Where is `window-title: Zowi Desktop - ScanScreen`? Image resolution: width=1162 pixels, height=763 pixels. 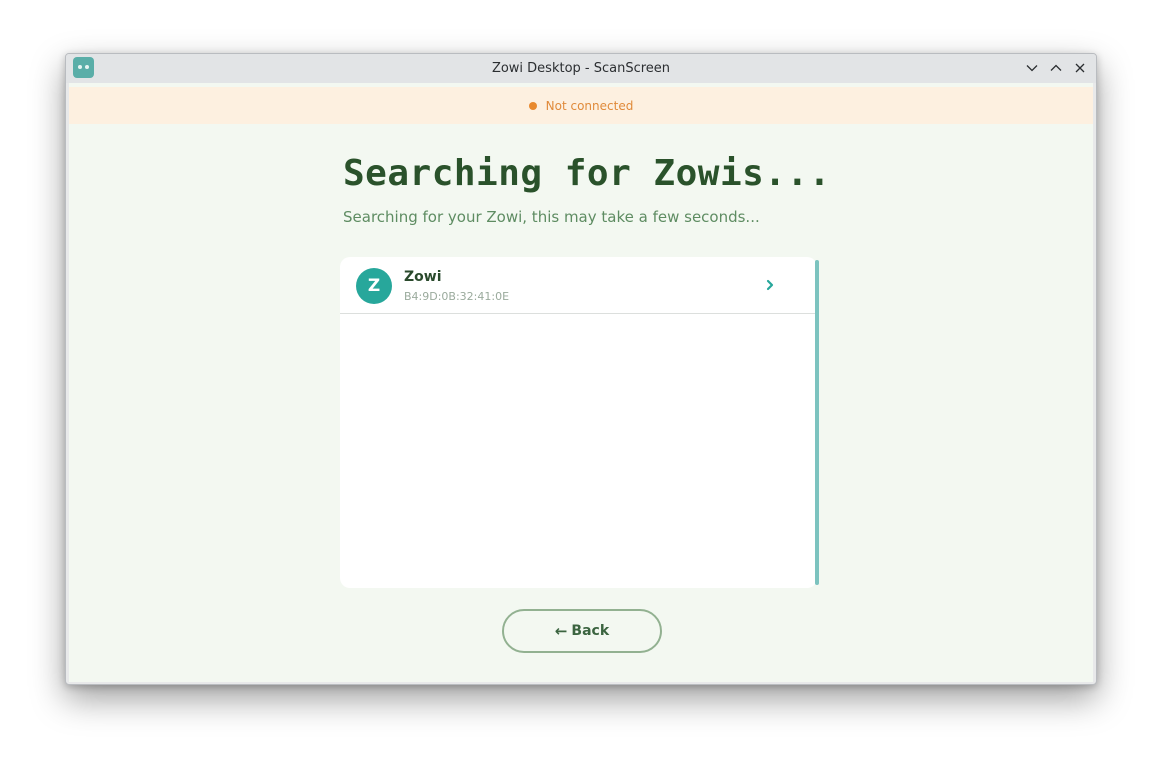 window-title: Zowi Desktop - ScanScreen is located at coordinates (581, 68).